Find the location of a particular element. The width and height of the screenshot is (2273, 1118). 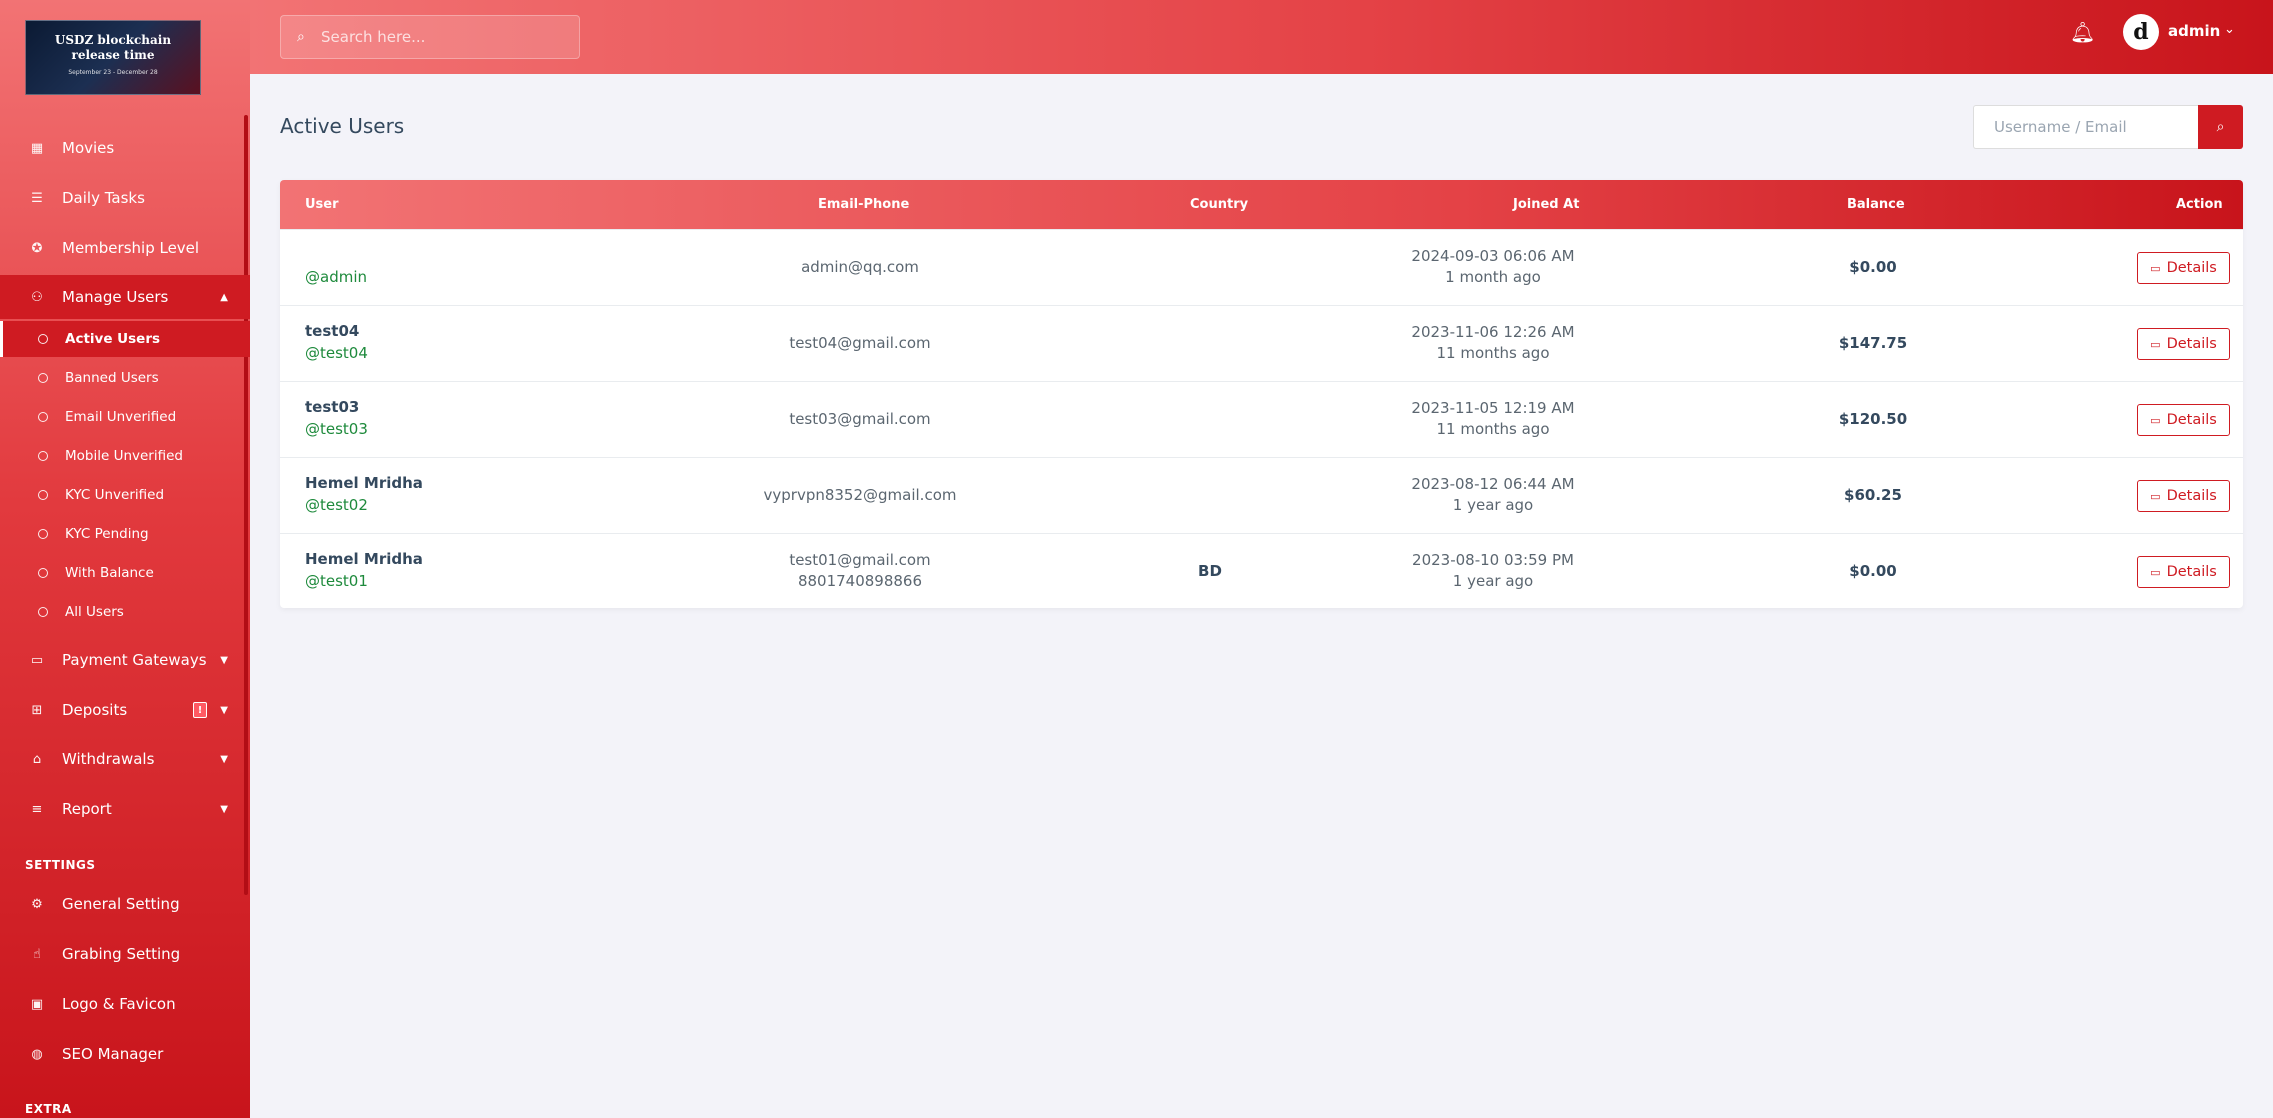

user-handle: @test02 is located at coordinates (364, 505).